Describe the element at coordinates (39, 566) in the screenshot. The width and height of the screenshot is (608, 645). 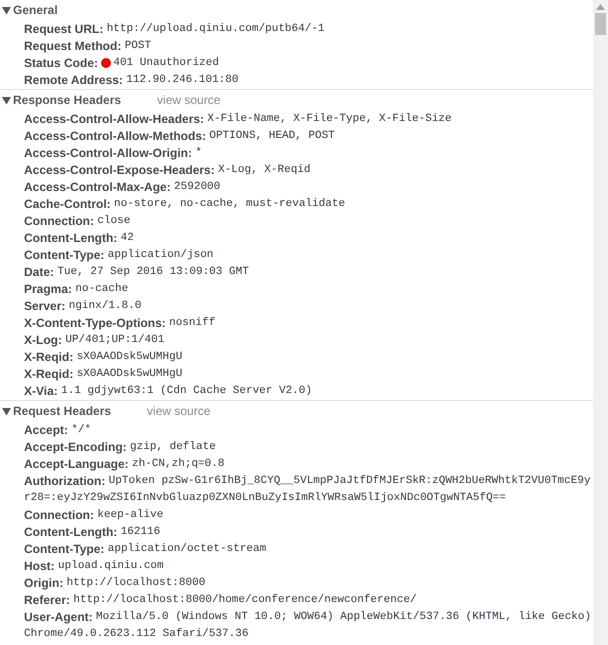
I see `header-name: Host:` at that location.